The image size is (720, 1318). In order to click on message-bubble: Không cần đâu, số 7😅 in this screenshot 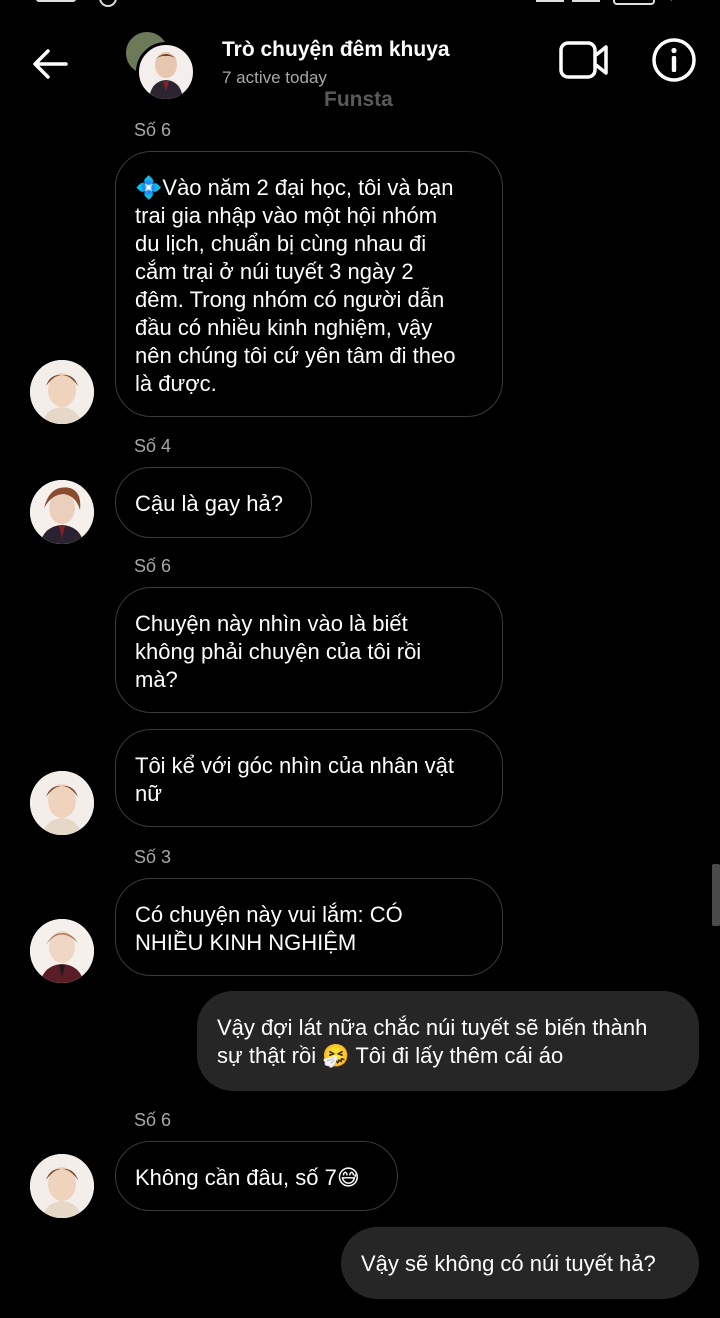, I will do `click(256, 1176)`.